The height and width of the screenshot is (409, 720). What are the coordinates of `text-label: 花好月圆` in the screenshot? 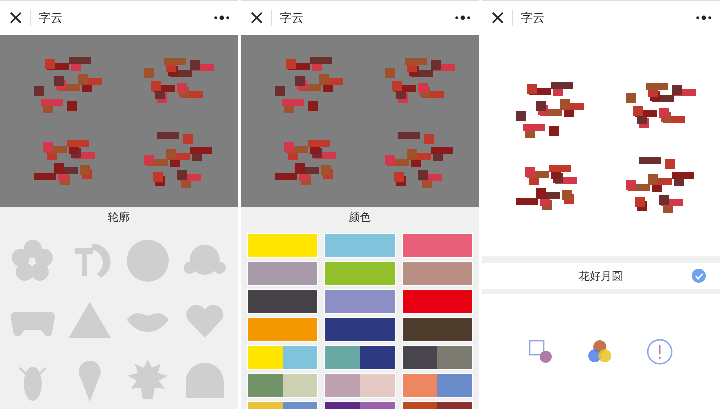 It's located at (601, 276).